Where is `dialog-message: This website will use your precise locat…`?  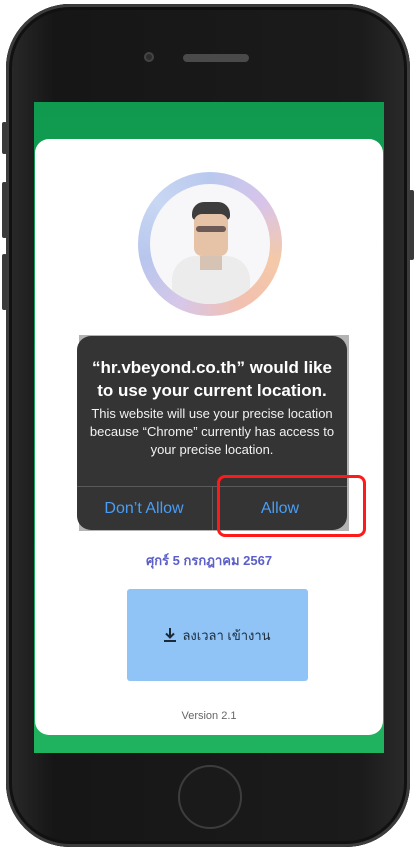 dialog-message: This website will use your precise locat… is located at coordinates (212, 431).